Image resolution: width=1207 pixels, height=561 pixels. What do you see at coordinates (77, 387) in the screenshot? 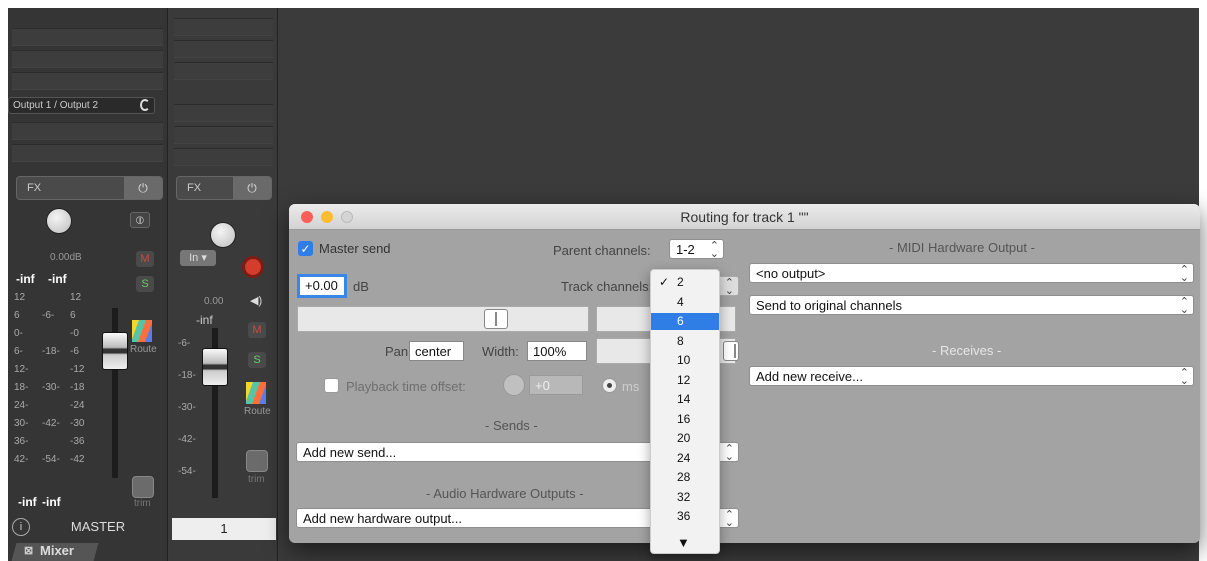
I see `meter-scale-tick: -18` at bounding box center [77, 387].